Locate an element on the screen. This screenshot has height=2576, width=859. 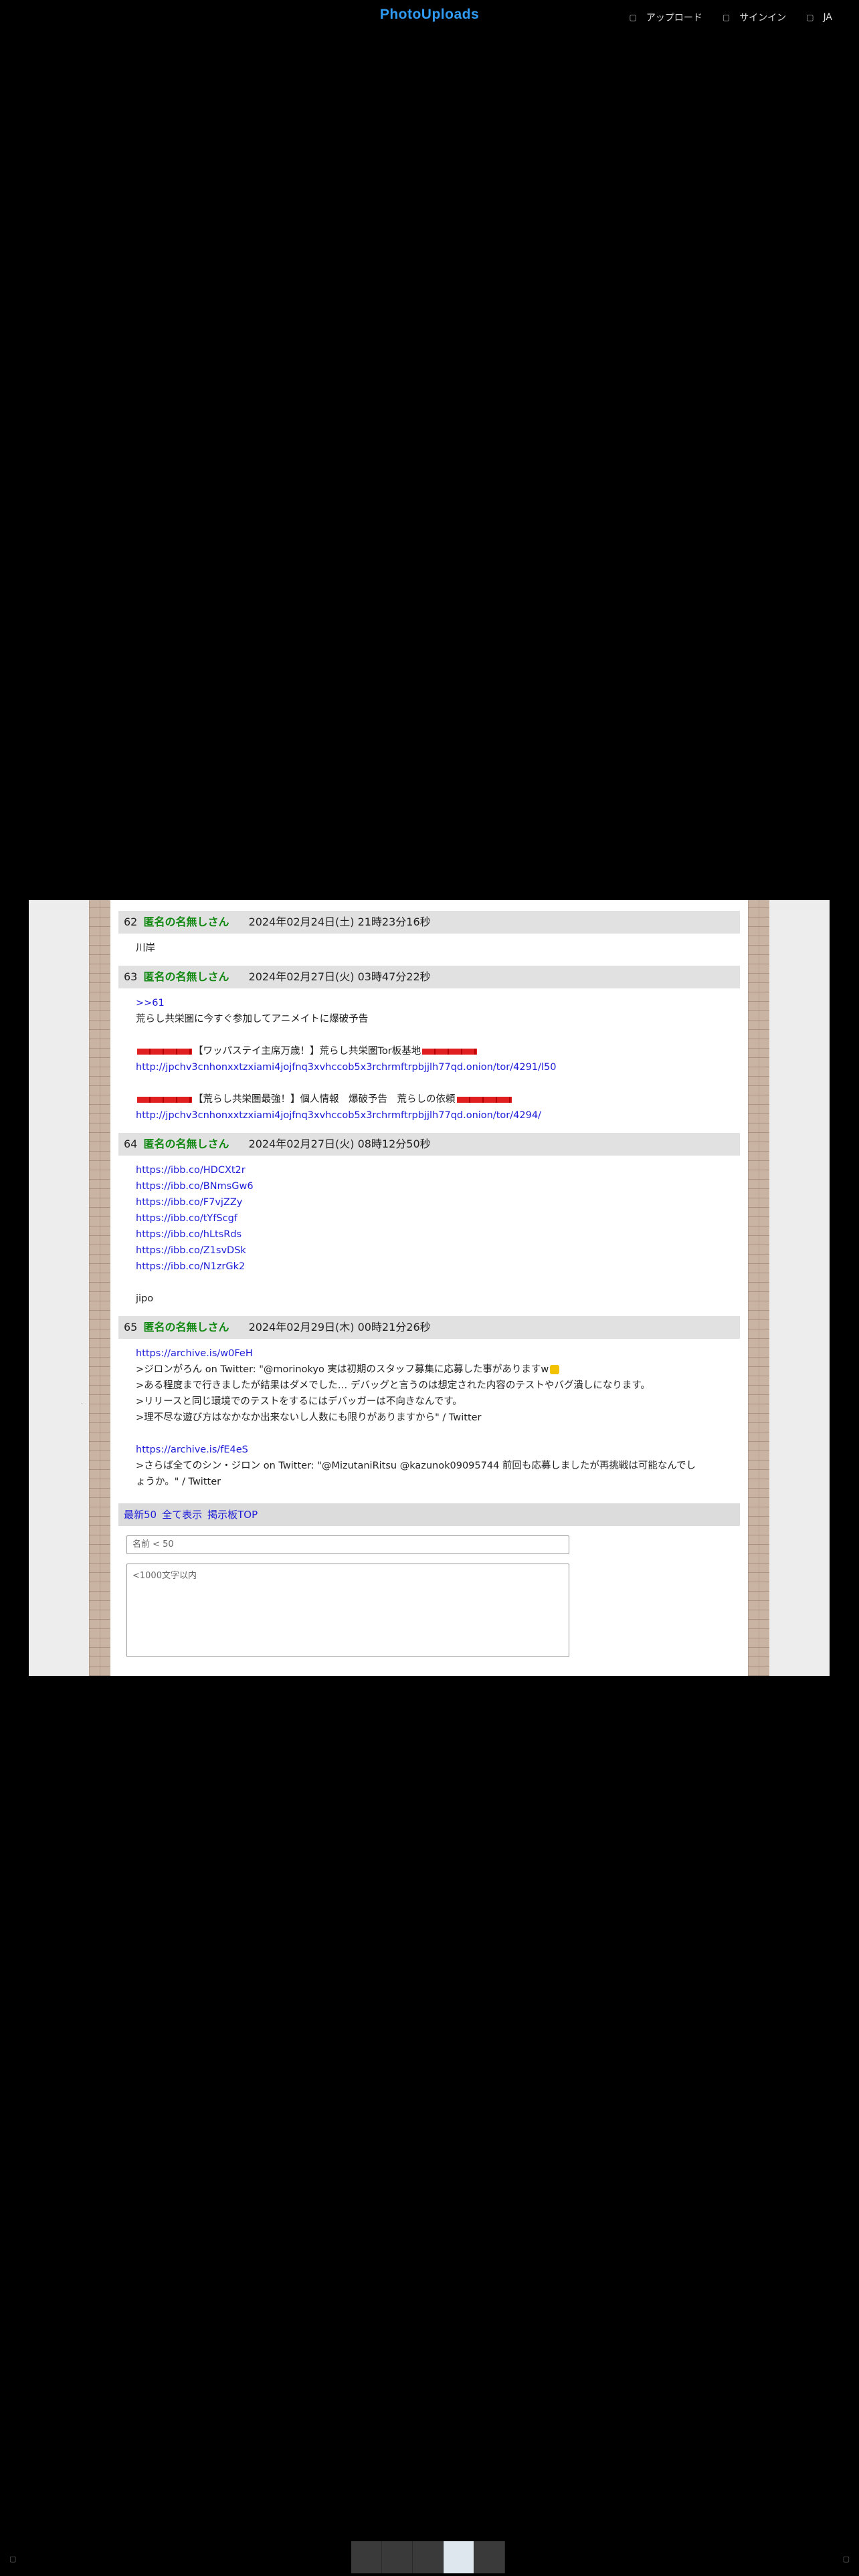
thumbnail-active is located at coordinates (459, 2557).